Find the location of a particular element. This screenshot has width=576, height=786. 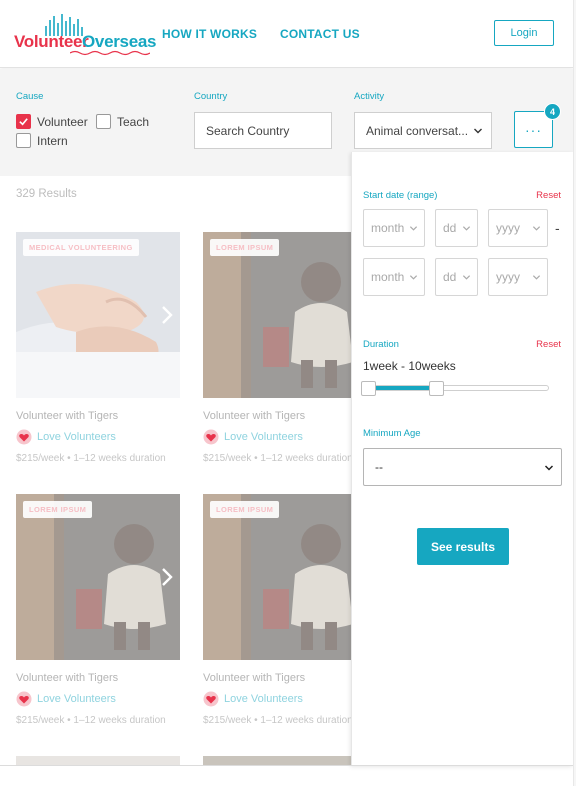

content-divider is located at coordinates (286, 765).